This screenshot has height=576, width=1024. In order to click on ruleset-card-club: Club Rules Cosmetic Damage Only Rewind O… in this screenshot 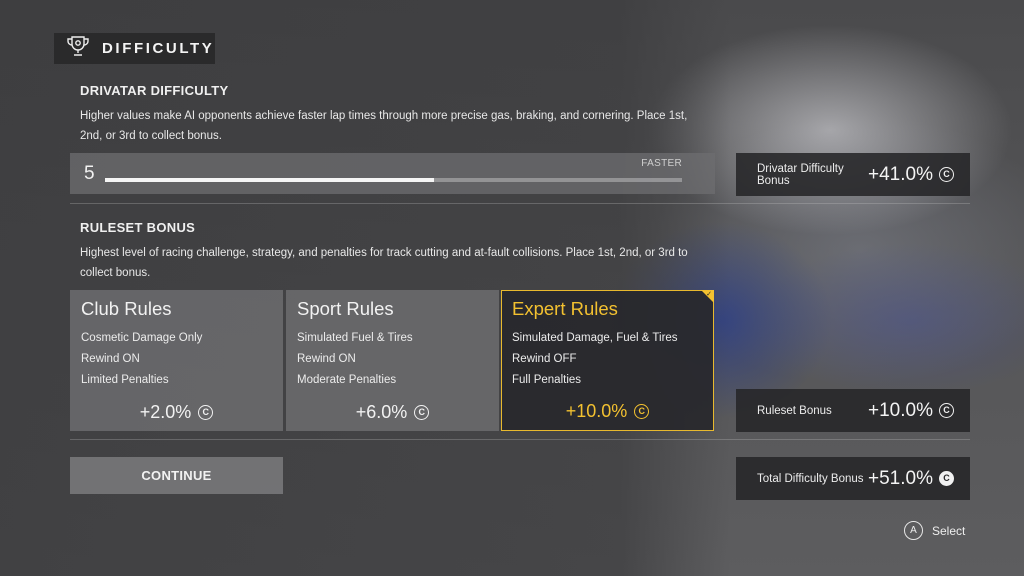, I will do `click(176, 360)`.